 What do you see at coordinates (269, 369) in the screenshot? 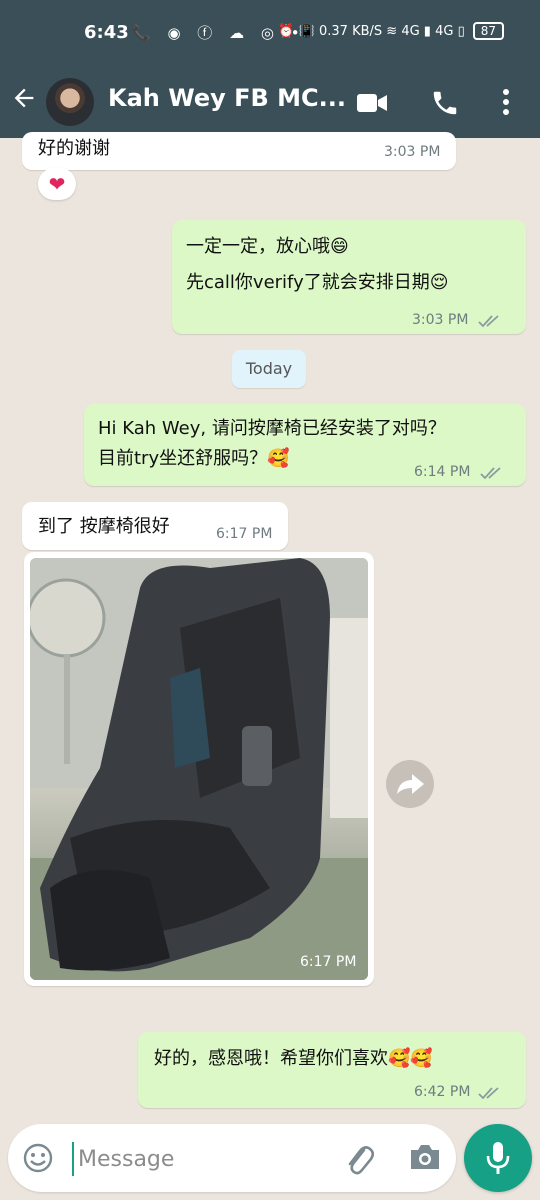
I see `date-separator: Today` at bounding box center [269, 369].